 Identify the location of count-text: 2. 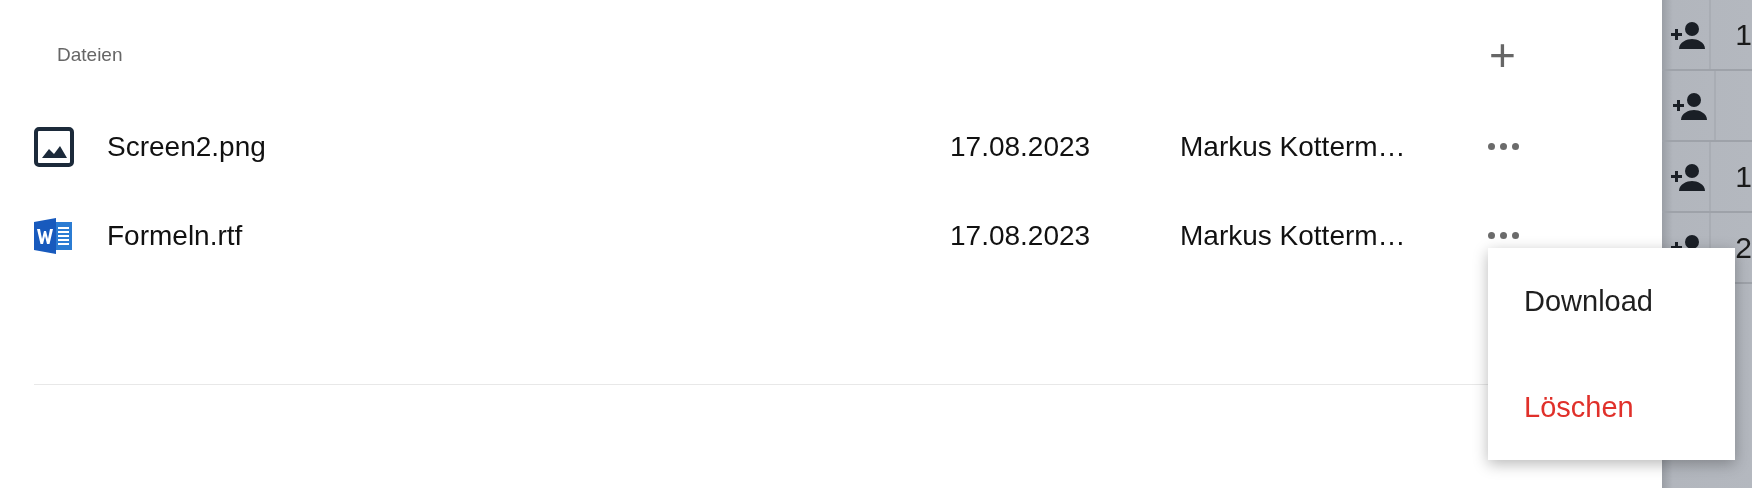
(1743, 247).